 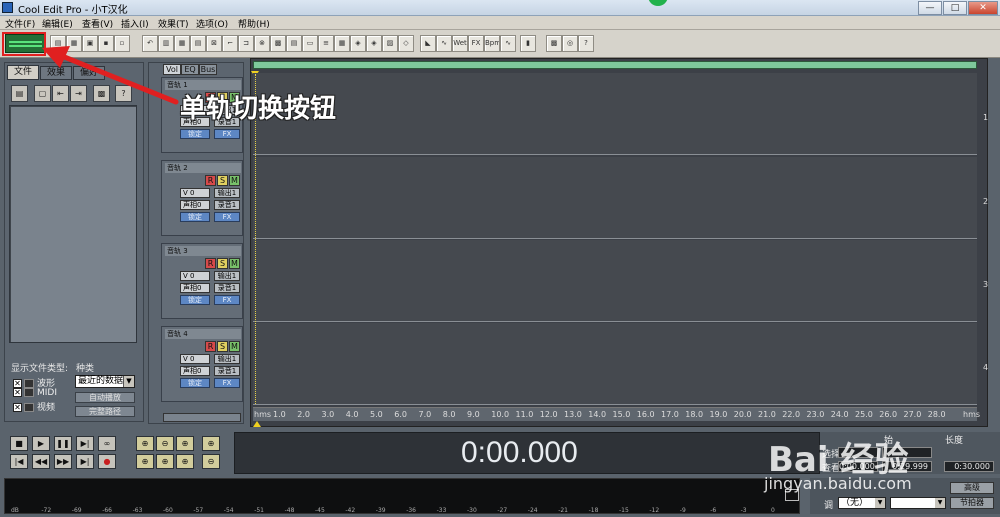 What do you see at coordinates (203, 168) in the screenshot?
I see `track-name: 音轨 2` at bounding box center [203, 168].